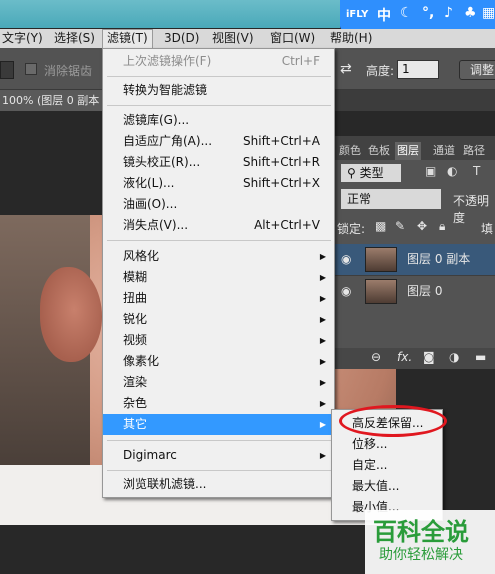 Image resolution: width=495 pixels, height=574 pixels. What do you see at coordinates (23, 38) in the screenshot?
I see `menu-text: 文字(Y)` at bounding box center [23, 38].